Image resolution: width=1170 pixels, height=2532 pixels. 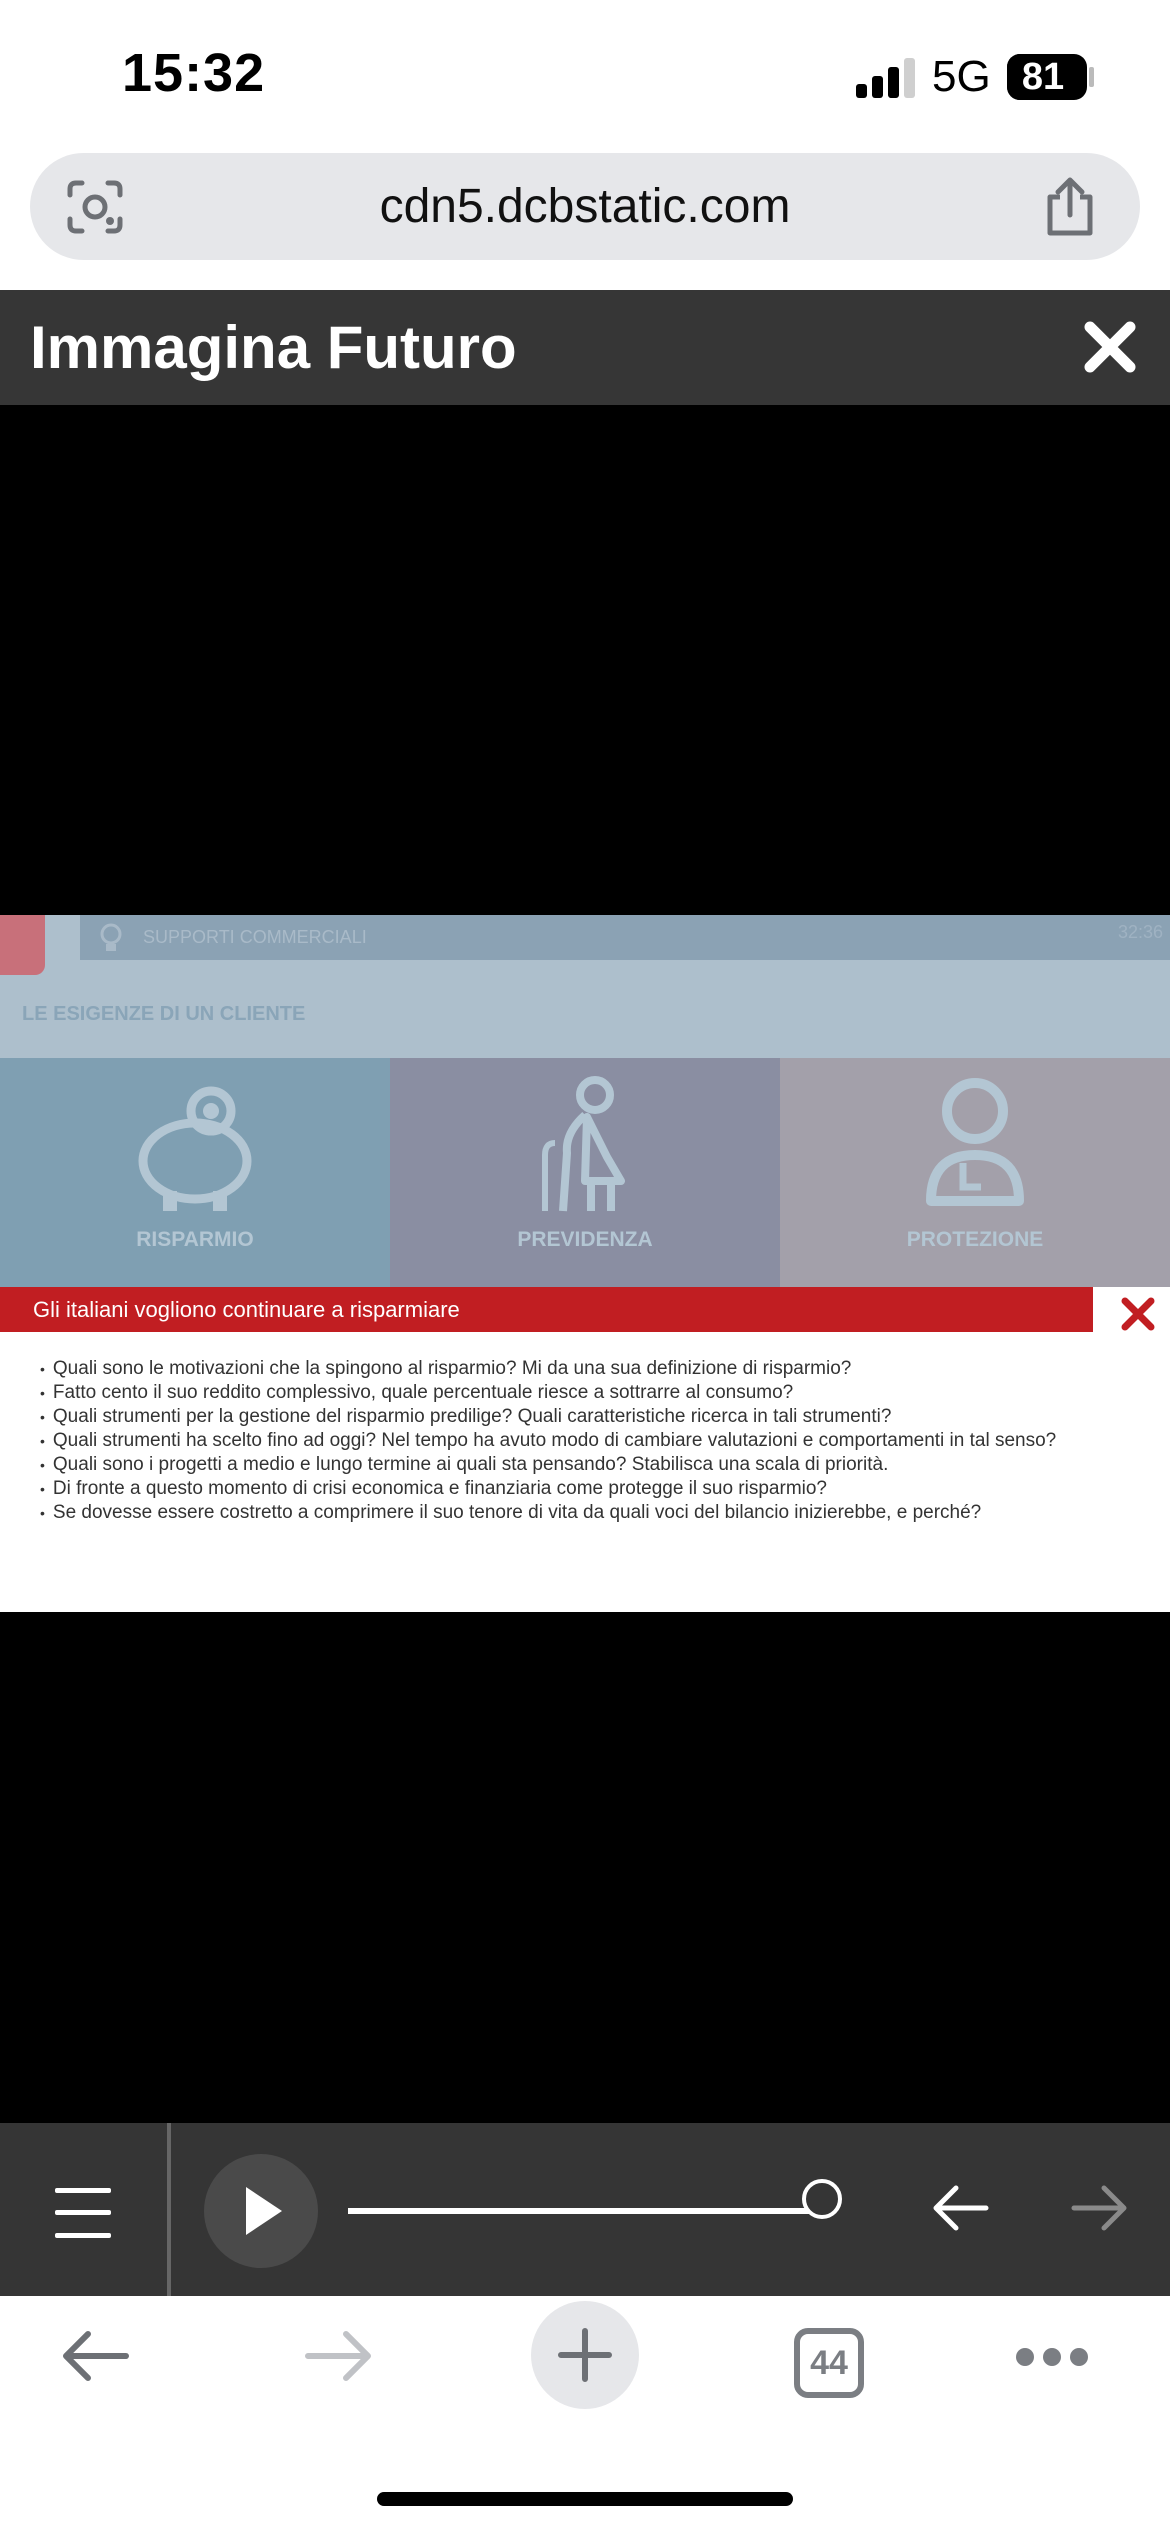 What do you see at coordinates (585, 2499) in the screenshot?
I see `home-indicator` at bounding box center [585, 2499].